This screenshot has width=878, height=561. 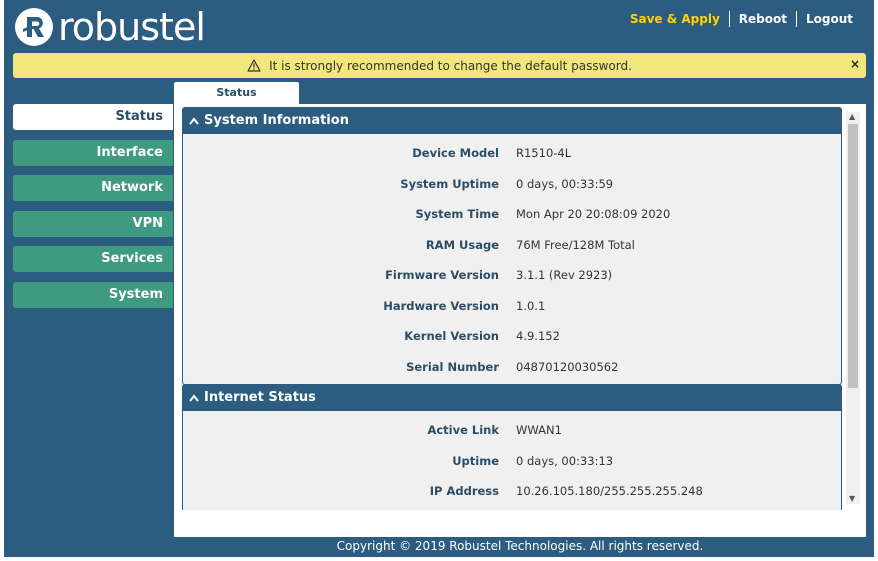 I want to click on info-value: WWAN1, so click(x=539, y=430).